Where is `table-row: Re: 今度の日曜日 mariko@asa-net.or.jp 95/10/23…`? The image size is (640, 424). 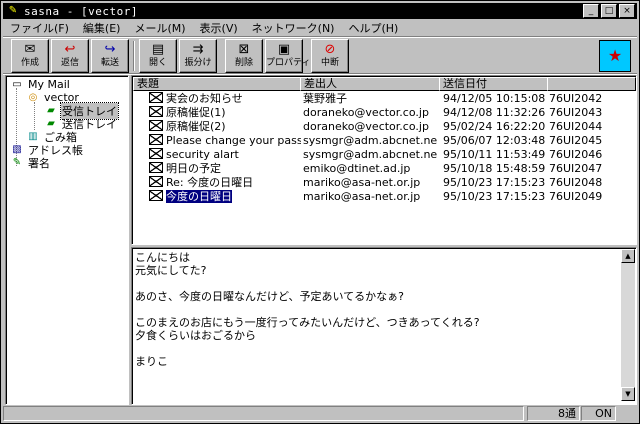
table-row: Re: 今度の日曜日 mariko@asa-net.or.jp 95/10/23… is located at coordinates (384, 183).